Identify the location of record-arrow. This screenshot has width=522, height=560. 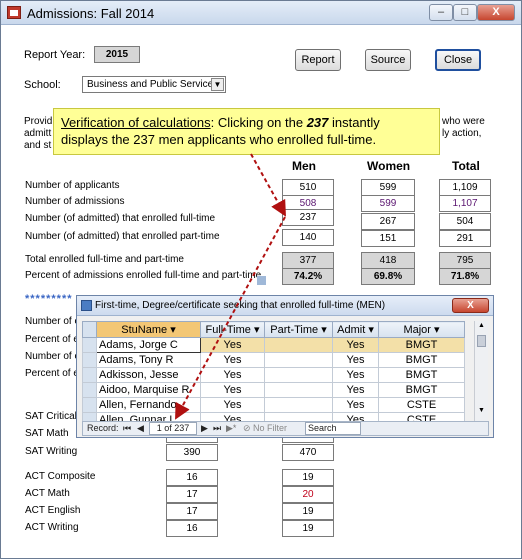
(230, 318).